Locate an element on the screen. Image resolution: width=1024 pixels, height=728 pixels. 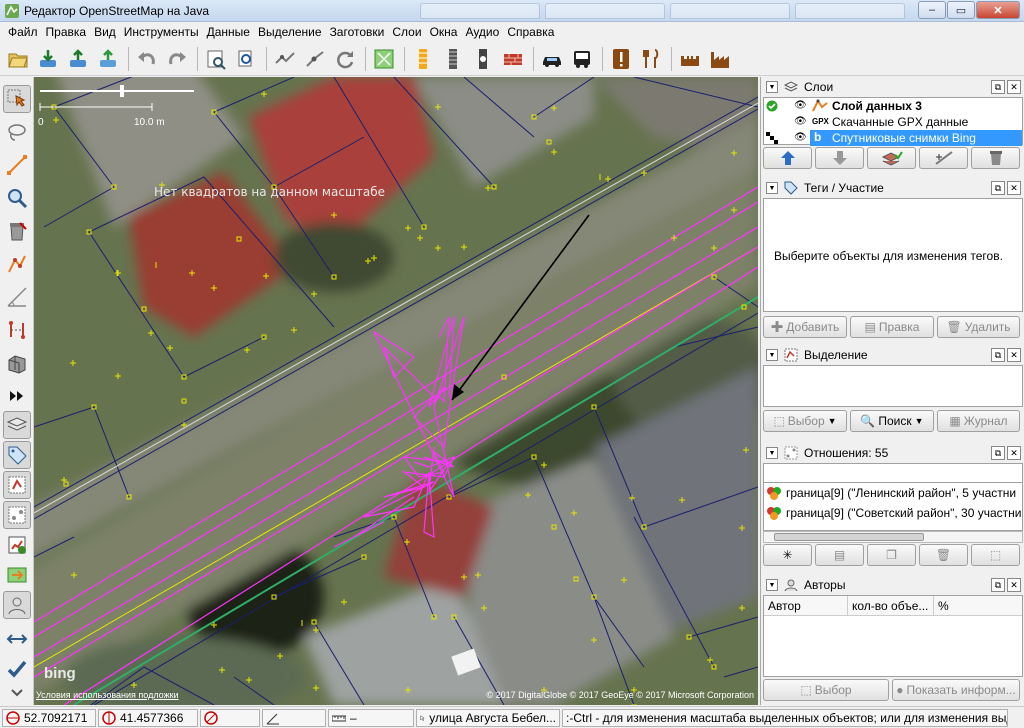
draw-mode-icon is located at coordinates (17, 165).